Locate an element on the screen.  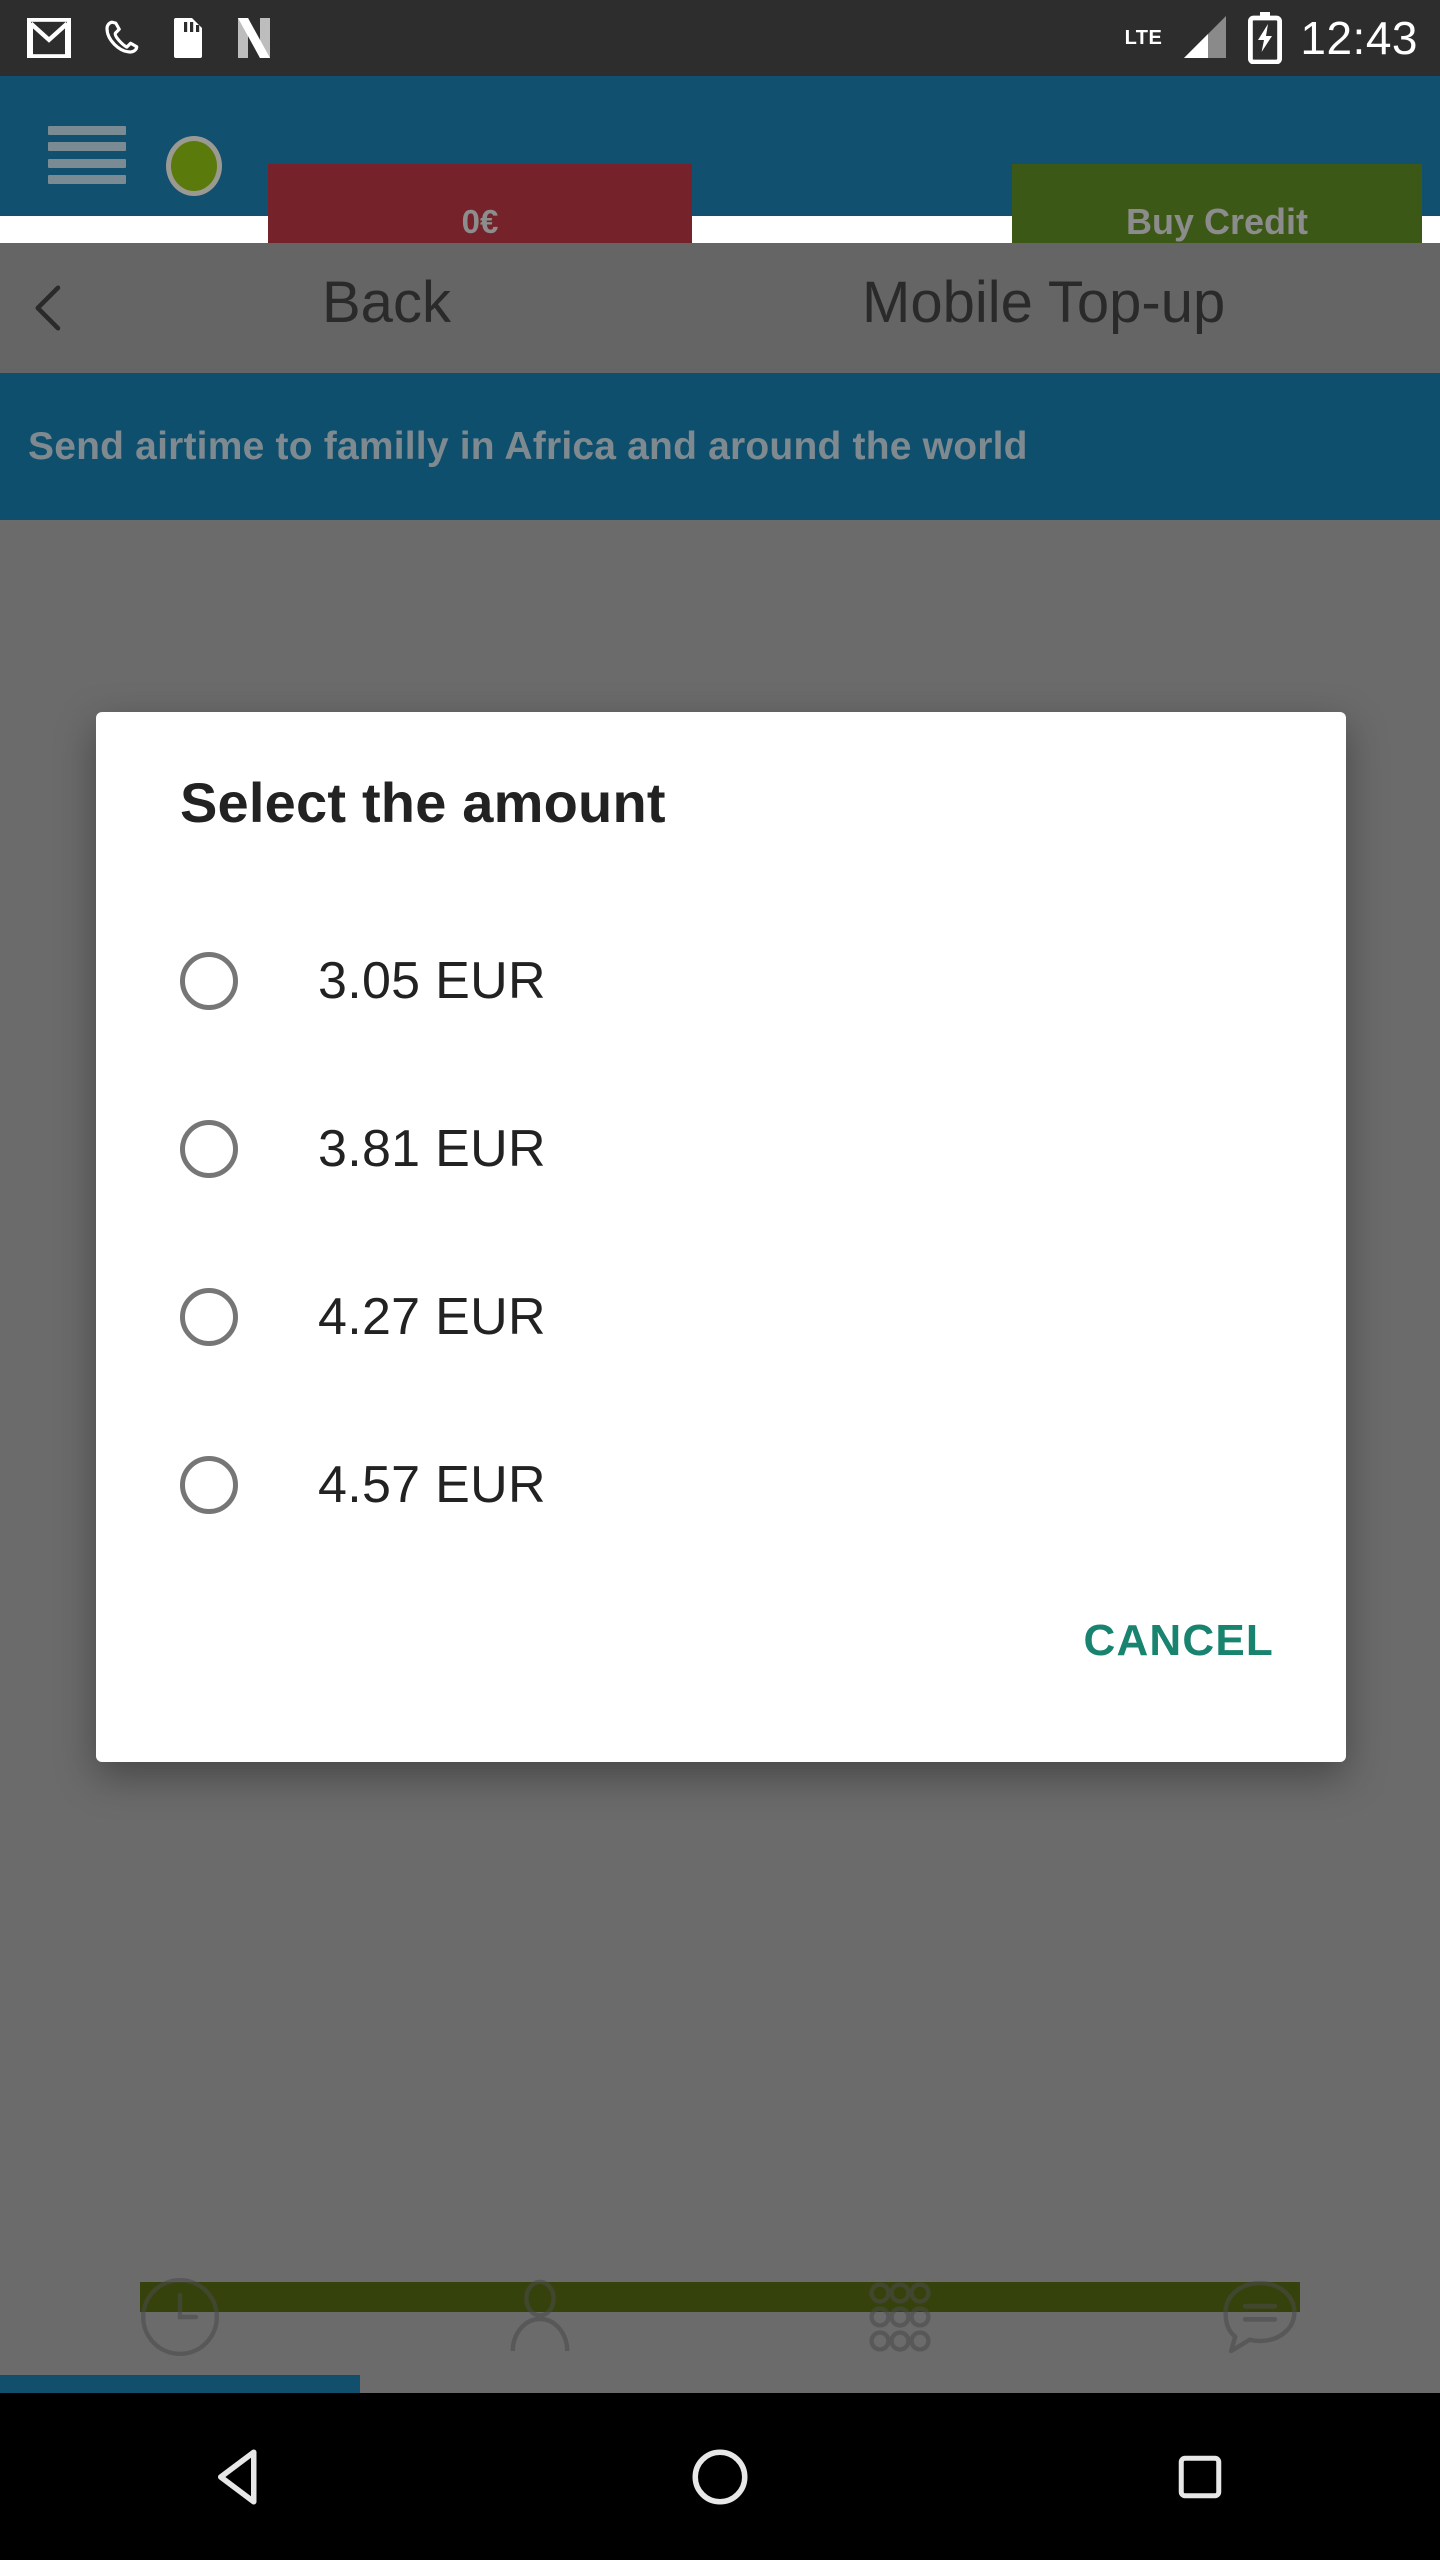
amount-option-label: 3.05 EUR is located at coordinates (432, 981).